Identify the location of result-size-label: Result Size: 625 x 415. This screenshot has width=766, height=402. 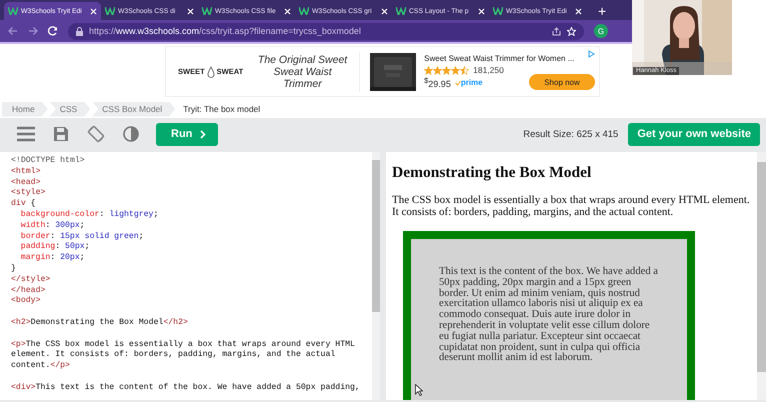
(570, 134).